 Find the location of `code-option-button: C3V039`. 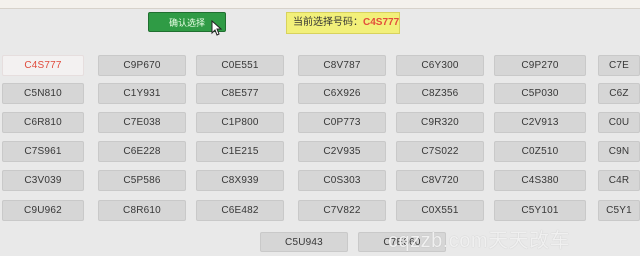

code-option-button: C3V039 is located at coordinates (43, 180).